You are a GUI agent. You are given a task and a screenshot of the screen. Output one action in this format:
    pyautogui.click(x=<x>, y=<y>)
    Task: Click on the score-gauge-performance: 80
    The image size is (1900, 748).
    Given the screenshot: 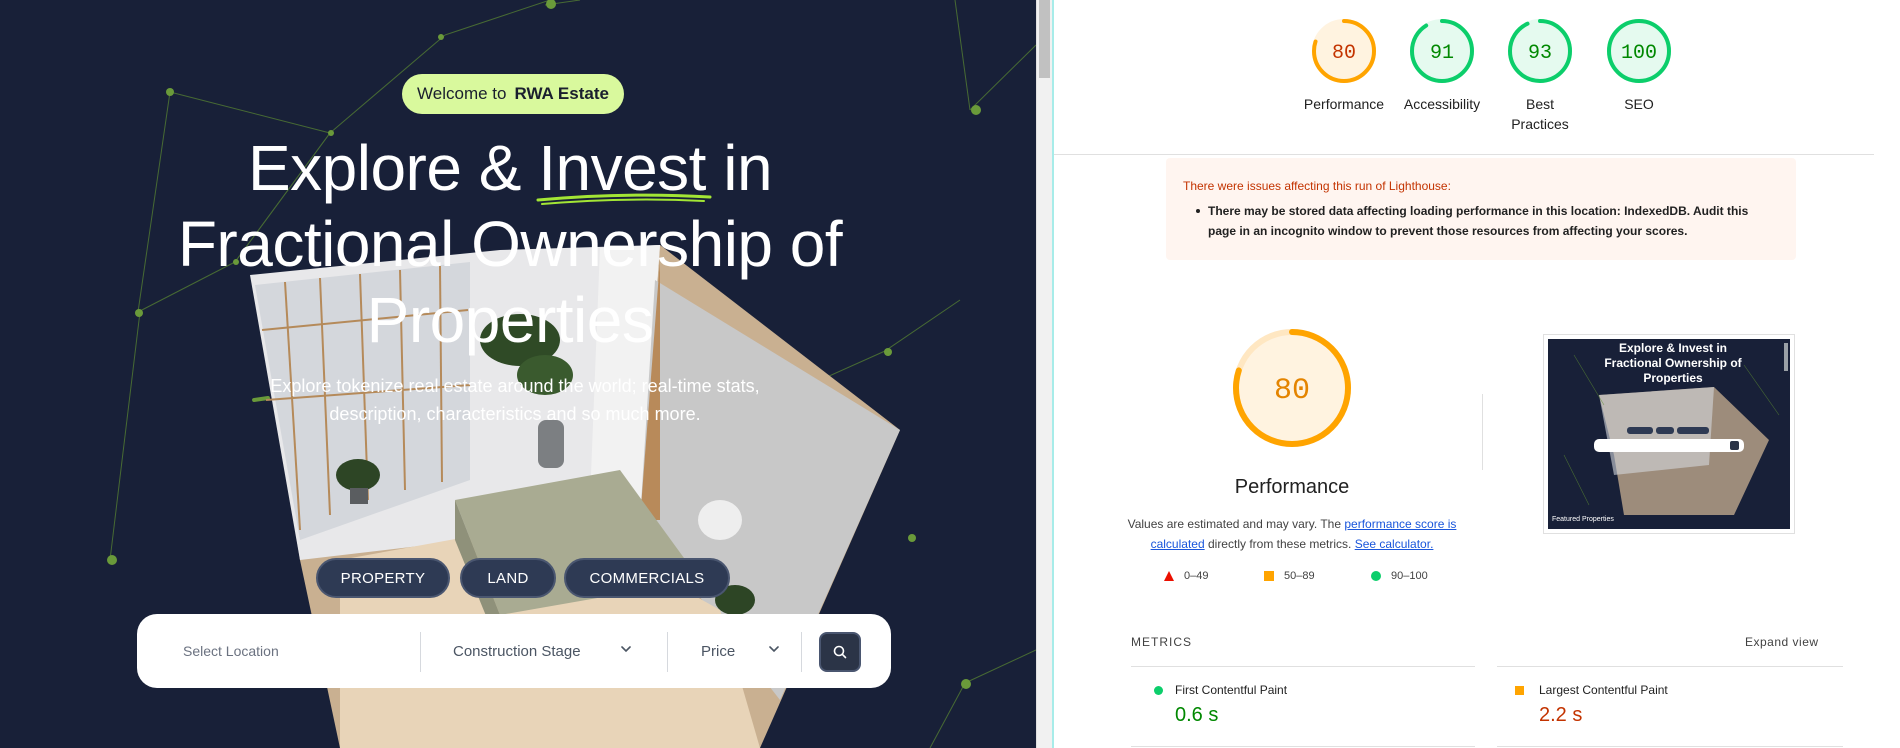 What is the action you would take?
    pyautogui.click(x=1344, y=51)
    